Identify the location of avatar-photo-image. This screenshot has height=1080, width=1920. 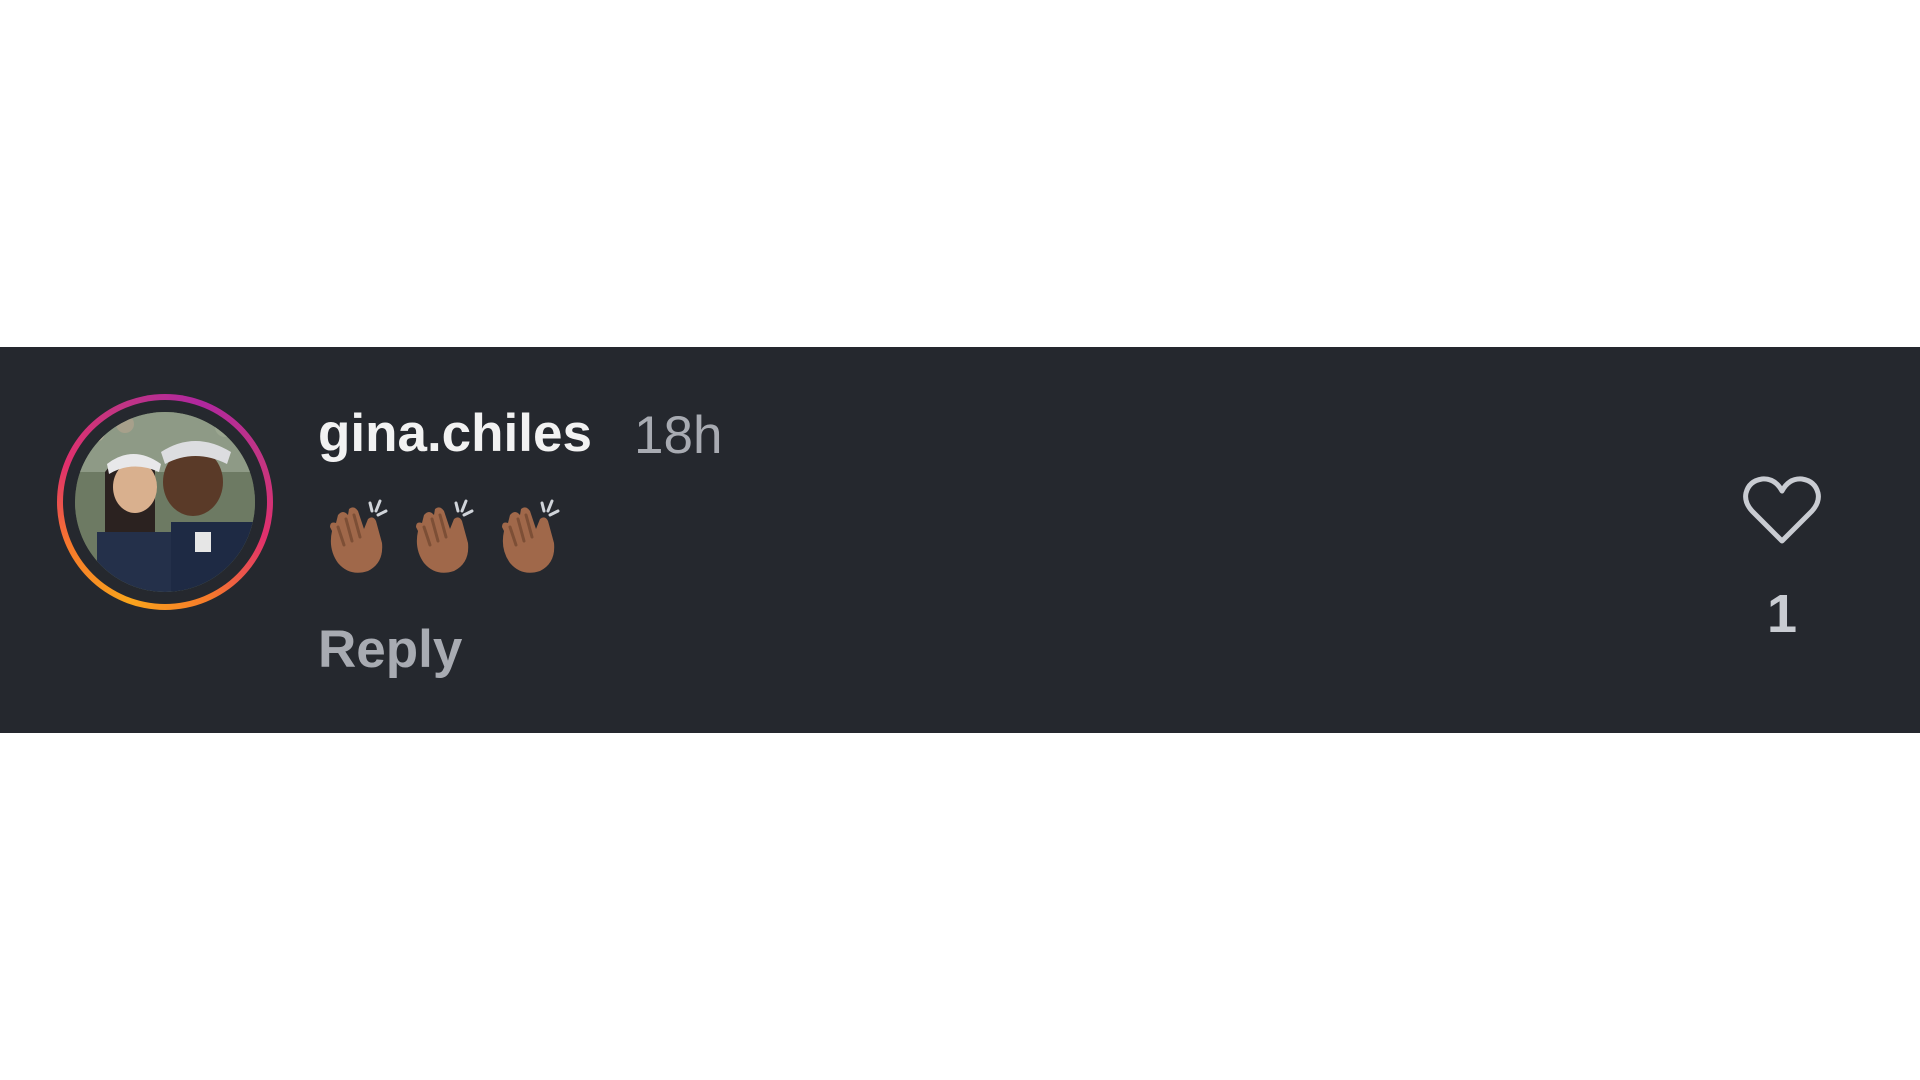
(165, 502).